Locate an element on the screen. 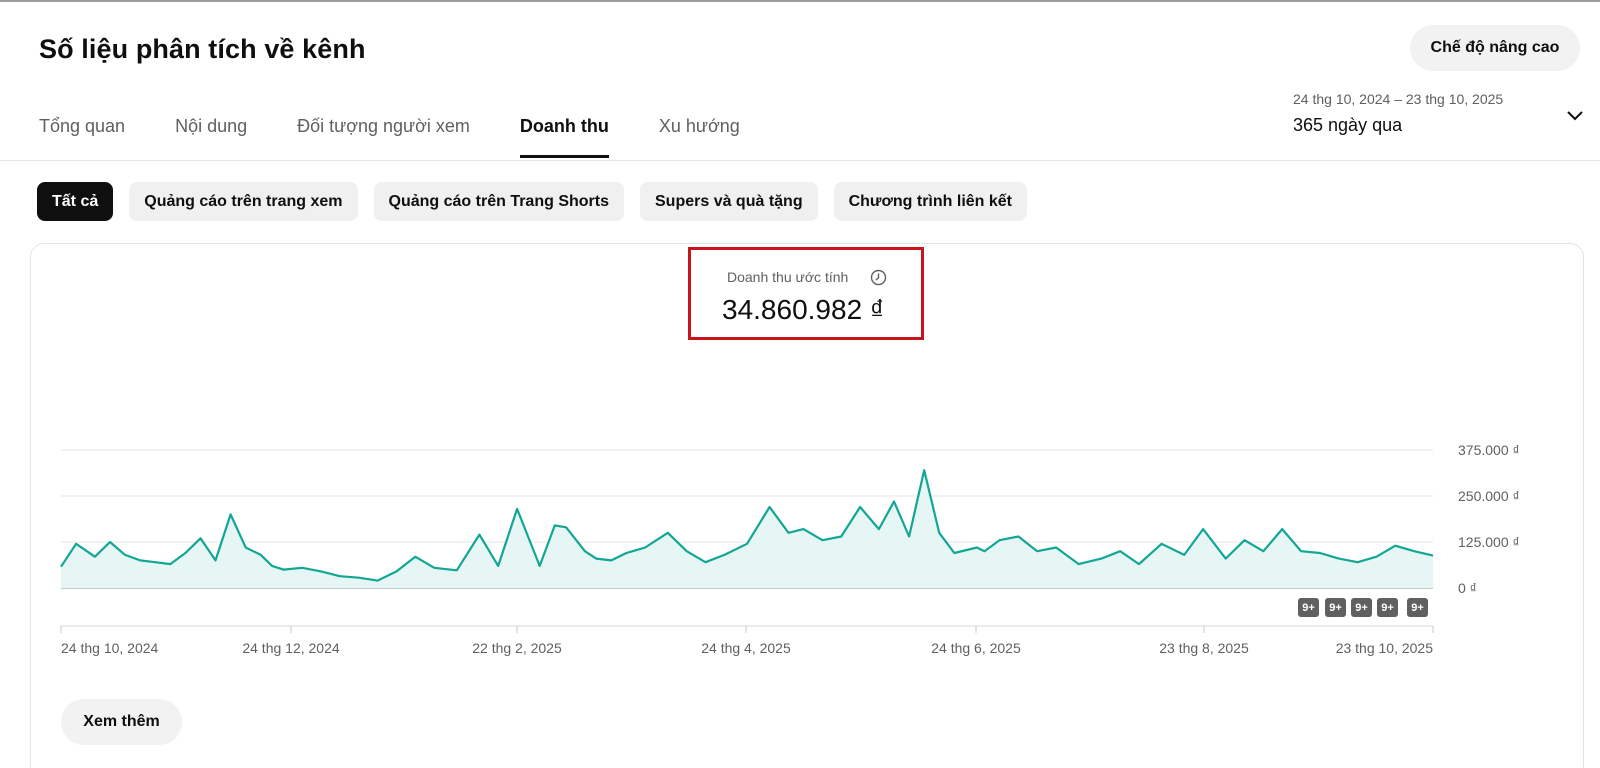 The height and width of the screenshot is (768, 1600). metric-label: Doanh thu ước tính is located at coordinates (788, 277).